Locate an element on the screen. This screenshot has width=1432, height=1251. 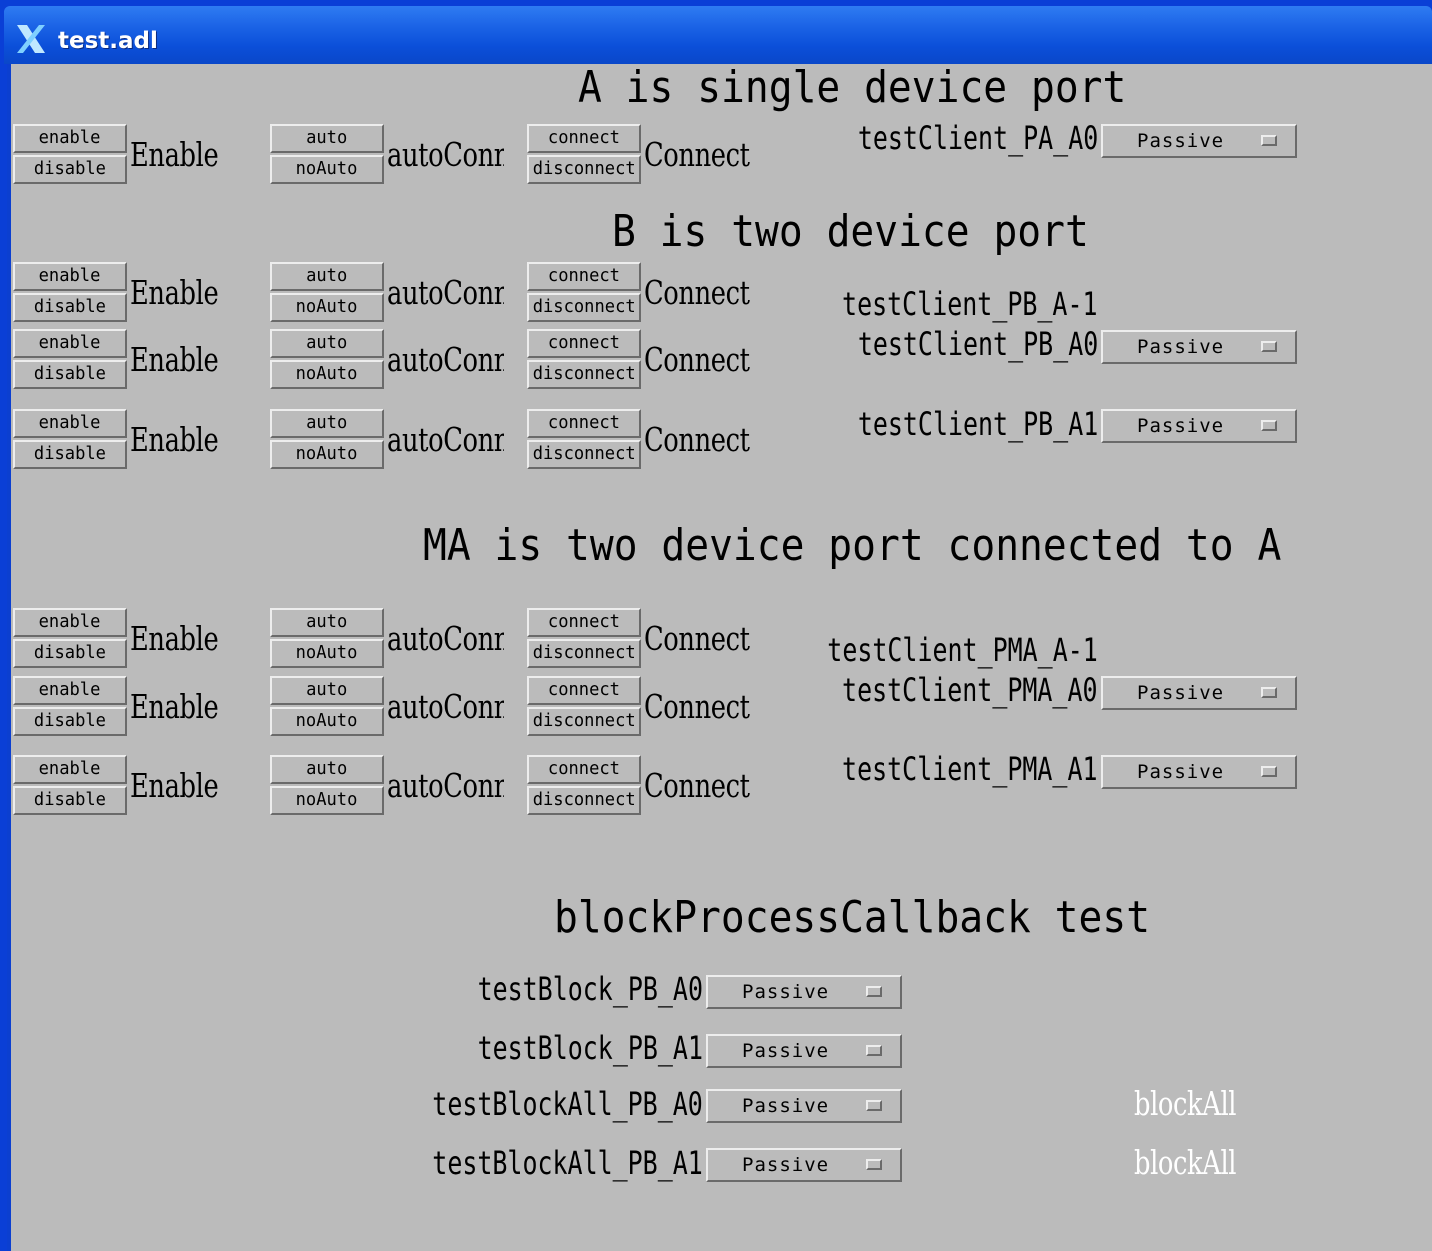
mode-menu-pb-a1: Passive is located at coordinates (1199, 426).